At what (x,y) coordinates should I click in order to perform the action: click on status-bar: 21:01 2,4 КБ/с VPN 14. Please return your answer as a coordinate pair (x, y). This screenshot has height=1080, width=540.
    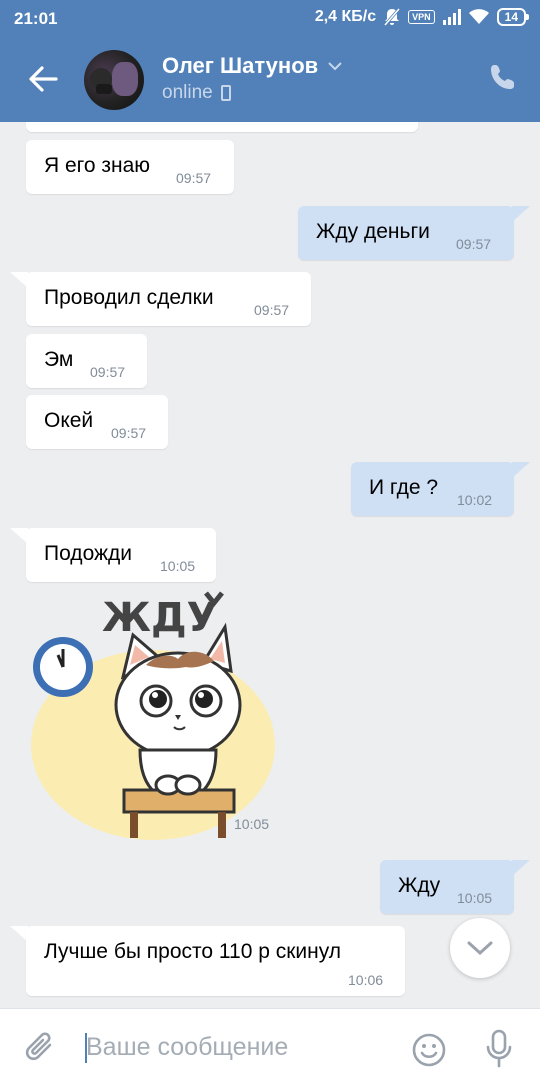
    Looking at the image, I should click on (270, 19).